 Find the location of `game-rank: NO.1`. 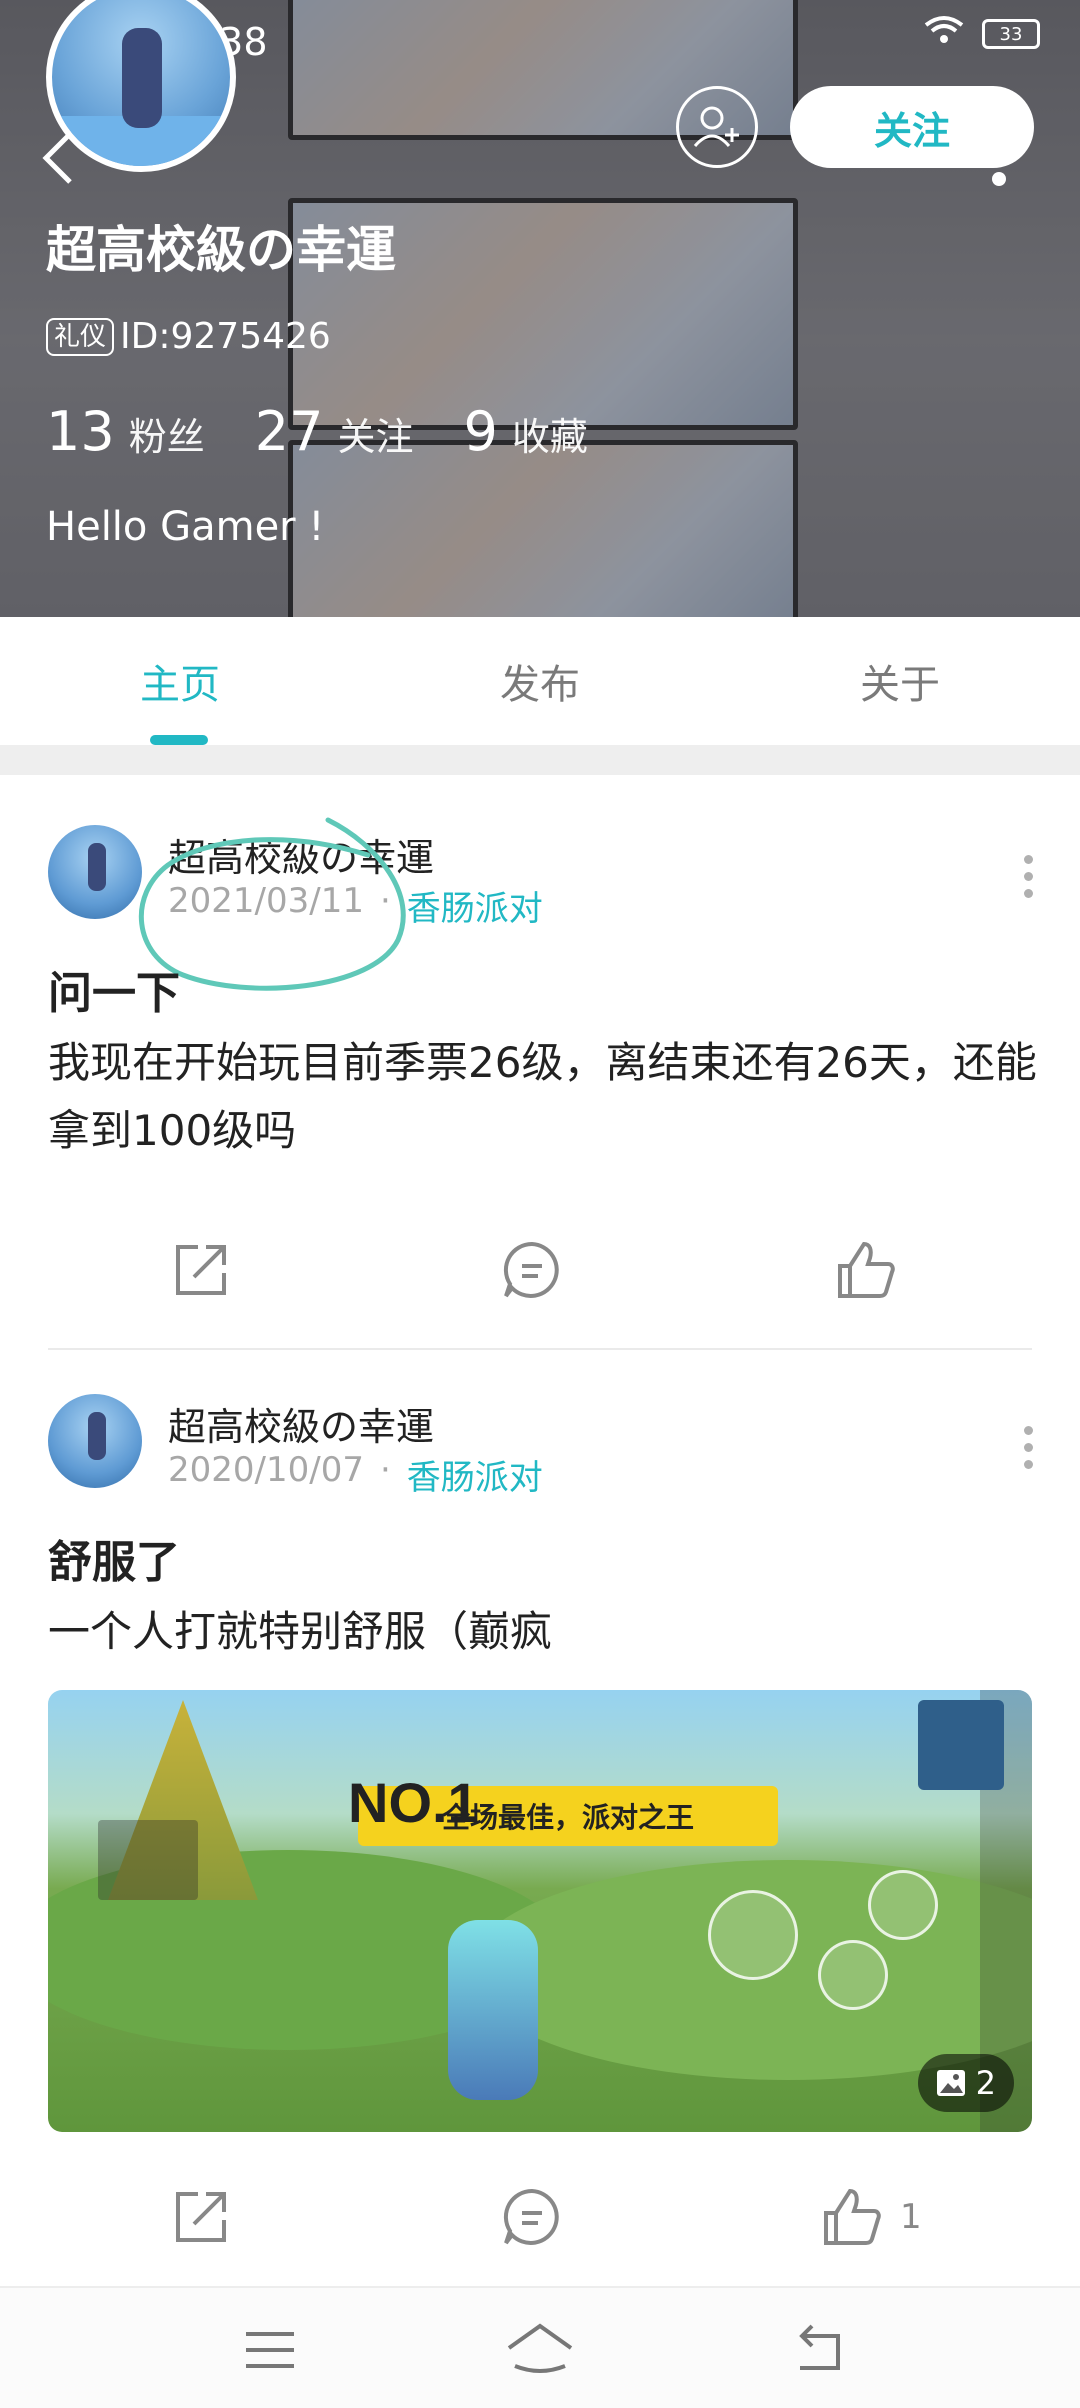

game-rank: NO.1 is located at coordinates (413, 1802).